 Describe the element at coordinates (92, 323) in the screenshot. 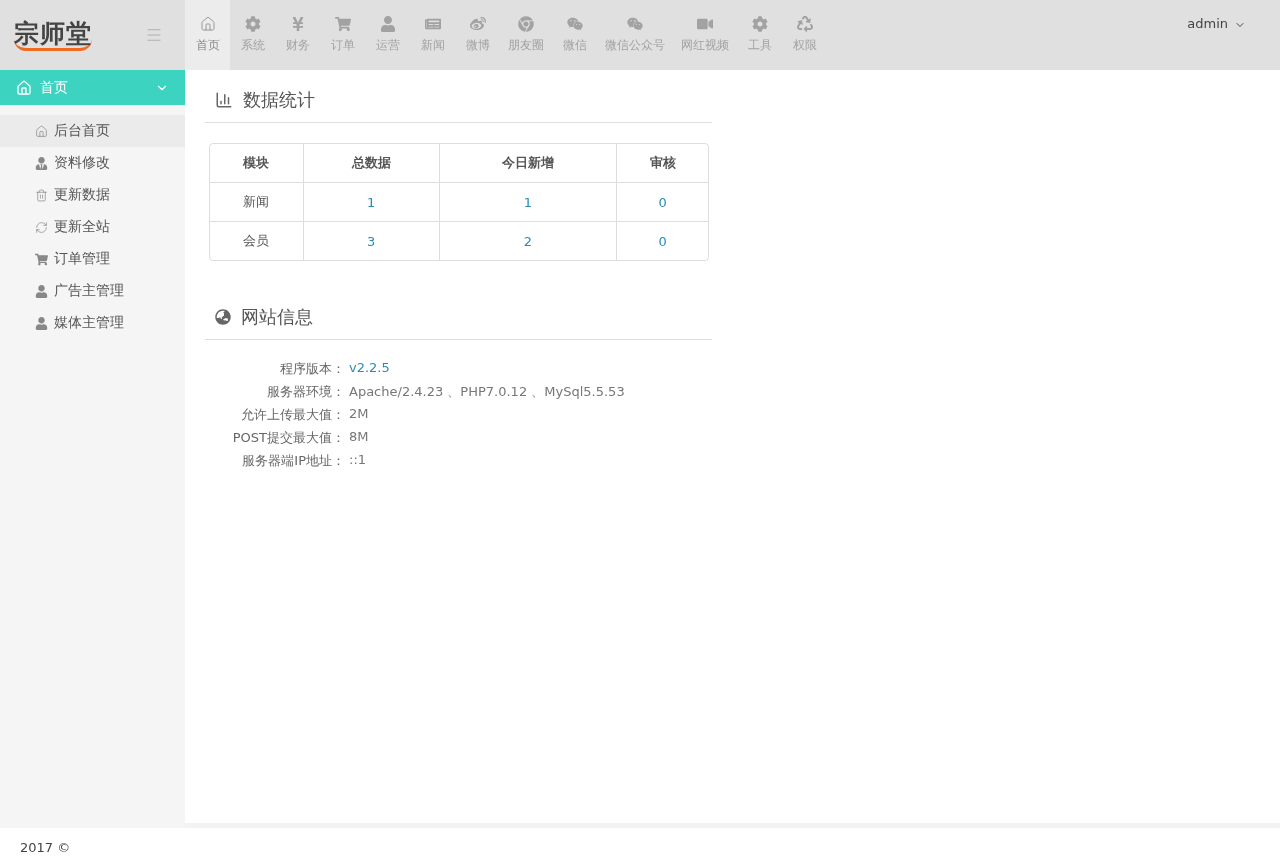

I see `sidebar-item: 媒体主管理` at that location.